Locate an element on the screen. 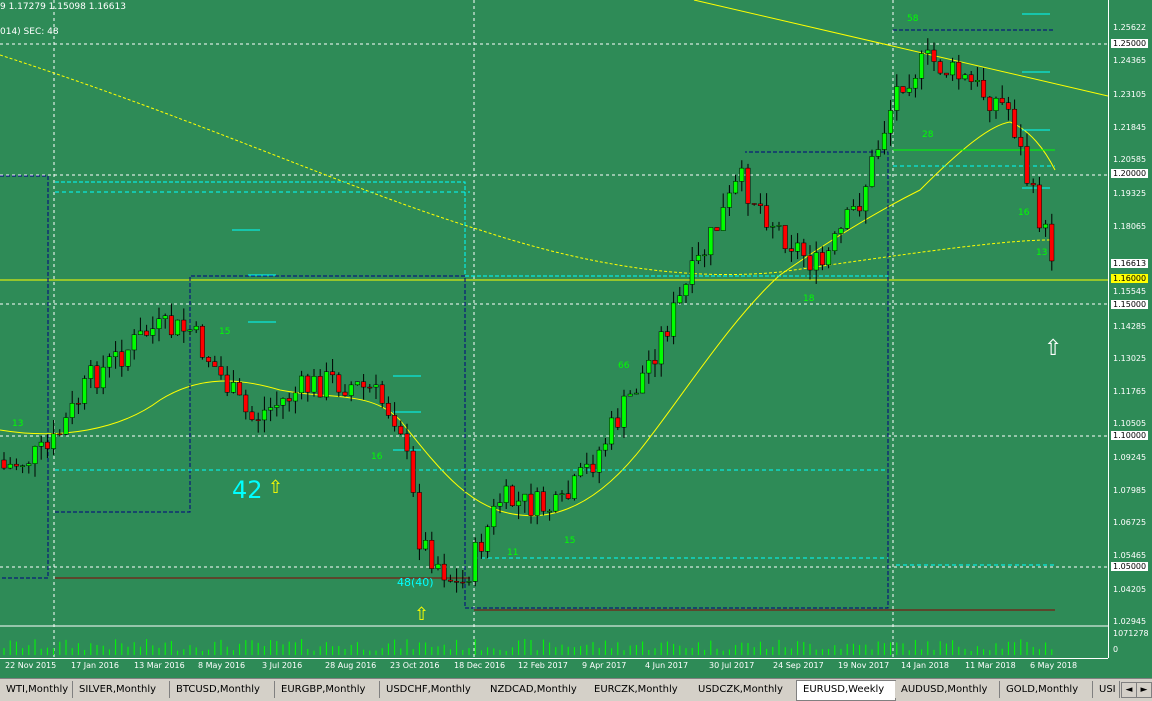 This screenshot has height=701, width=1152. date-label: 22 Nov 2015 is located at coordinates (31, 665).